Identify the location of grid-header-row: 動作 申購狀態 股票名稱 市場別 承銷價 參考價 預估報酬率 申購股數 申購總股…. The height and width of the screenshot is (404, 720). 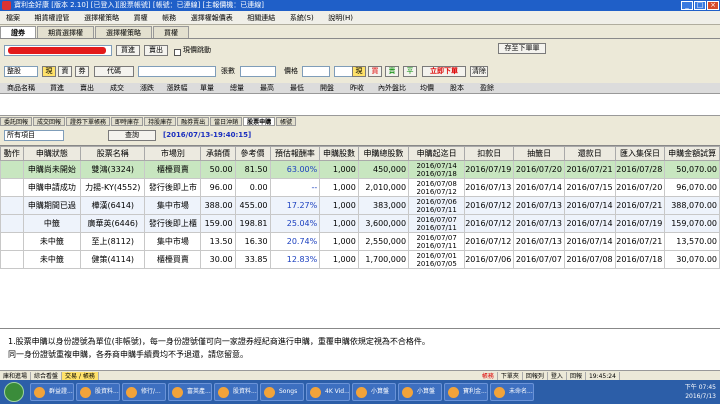
(360, 153).